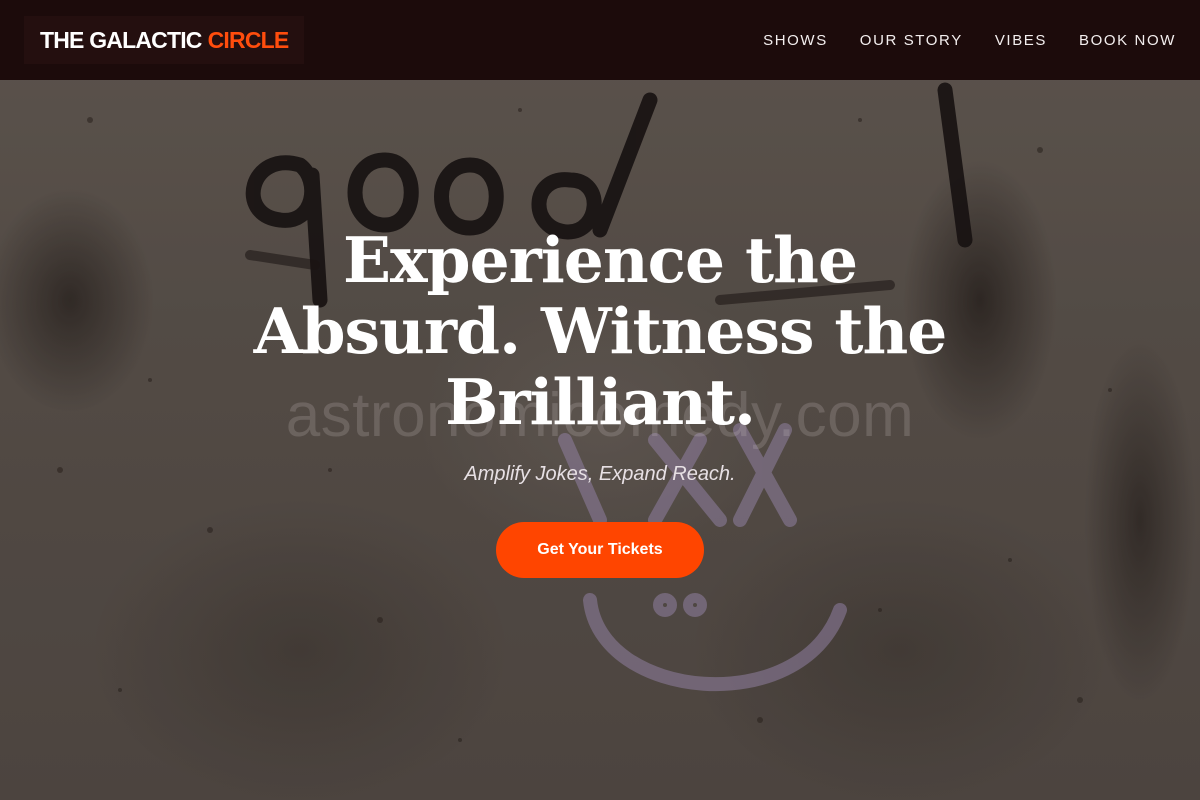 Image resolution: width=1200 pixels, height=800 pixels. I want to click on hero-title-line: Absurd. Witness the, so click(600, 331).